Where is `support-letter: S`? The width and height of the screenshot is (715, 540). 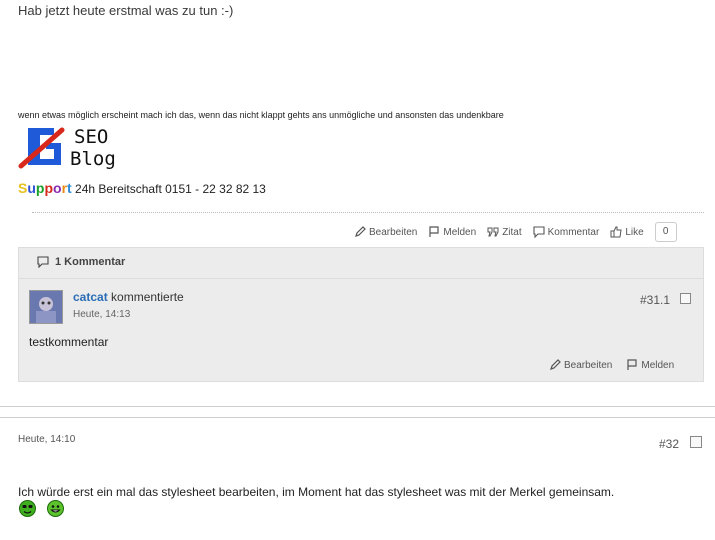
support-letter: S is located at coordinates (23, 188).